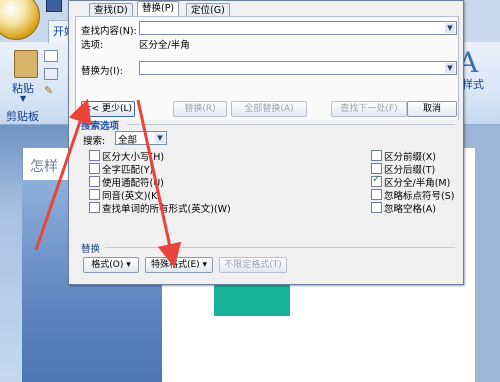  Describe the element at coordinates (417, 183) in the screenshot. I see `match-width-label: 区分全/半角(M)` at that location.